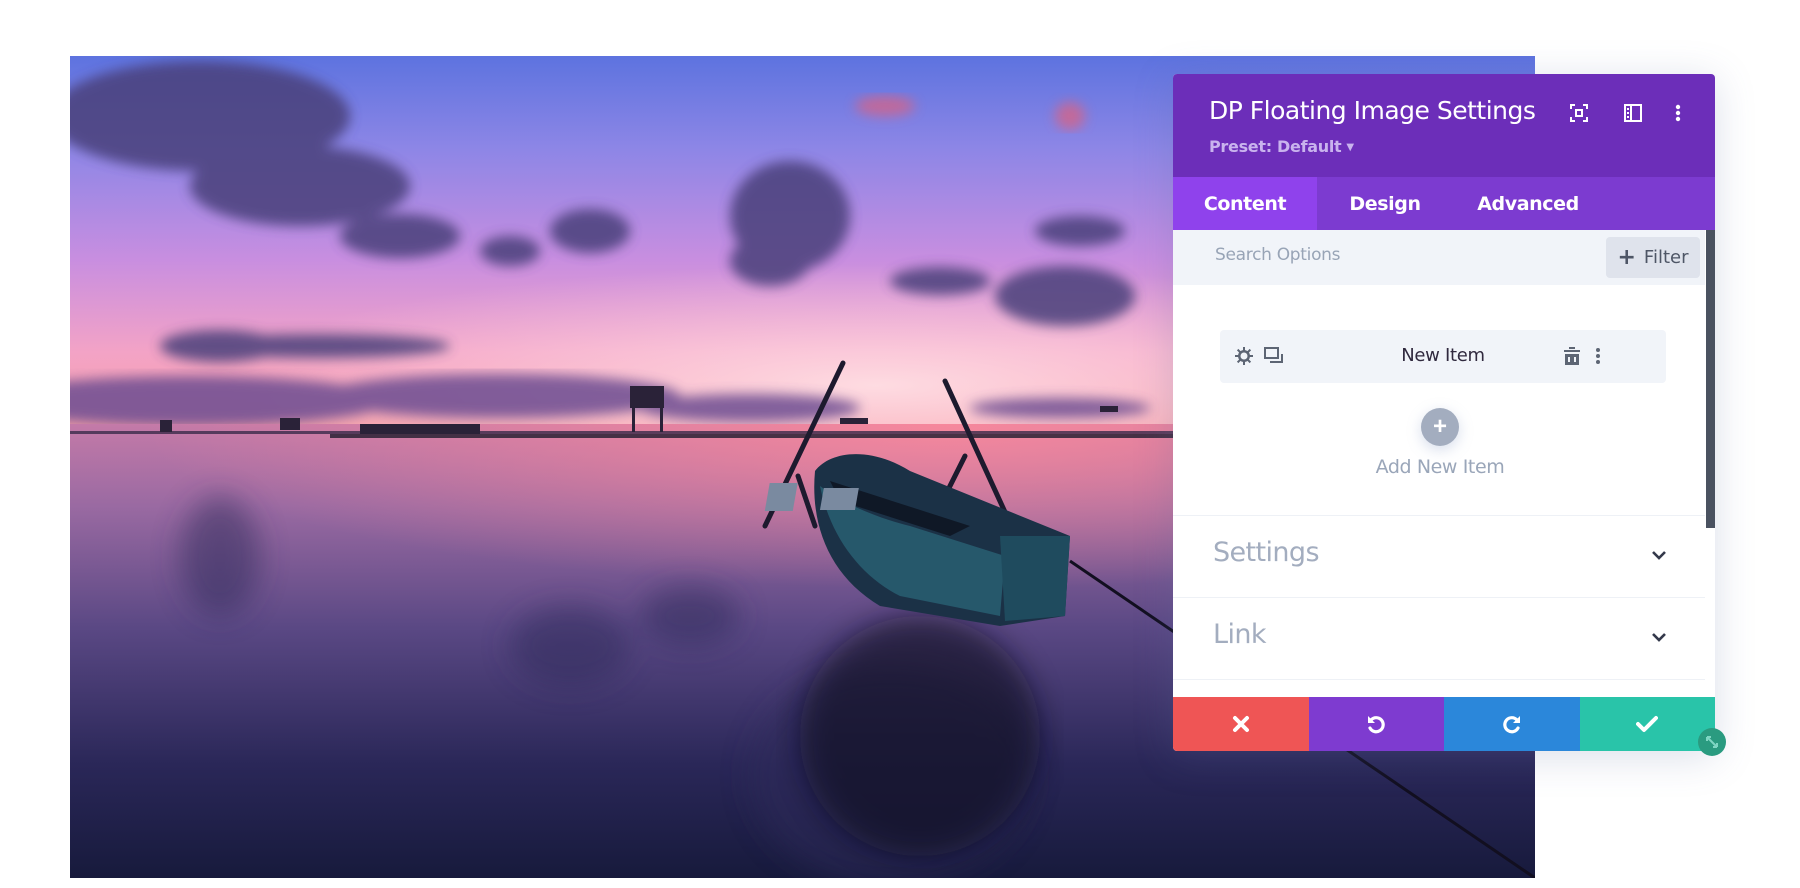  I want to click on toggle-link-label: Link, so click(1240, 634).